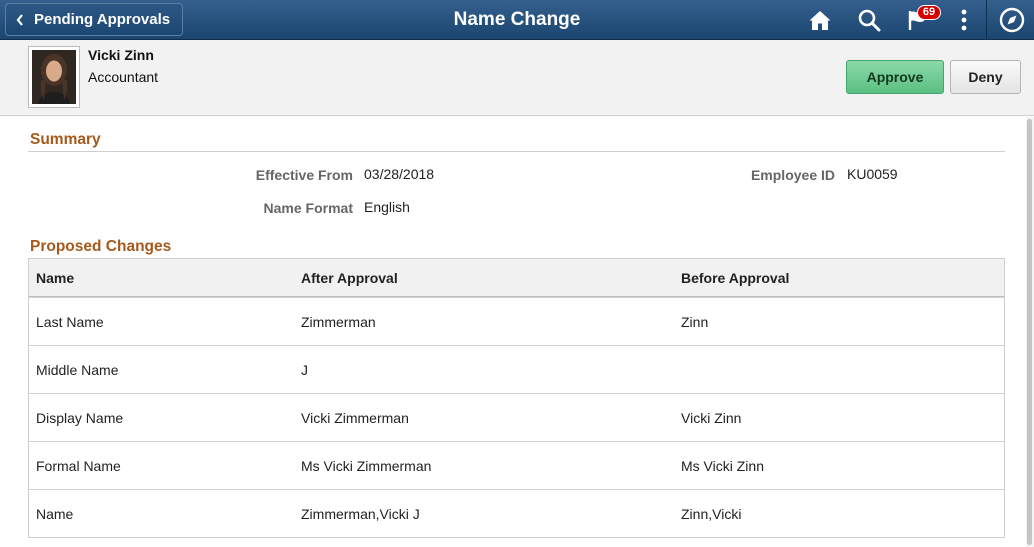 The height and width of the screenshot is (547, 1034). I want to click on effective-from-value: 03/28/2018, so click(399, 174).